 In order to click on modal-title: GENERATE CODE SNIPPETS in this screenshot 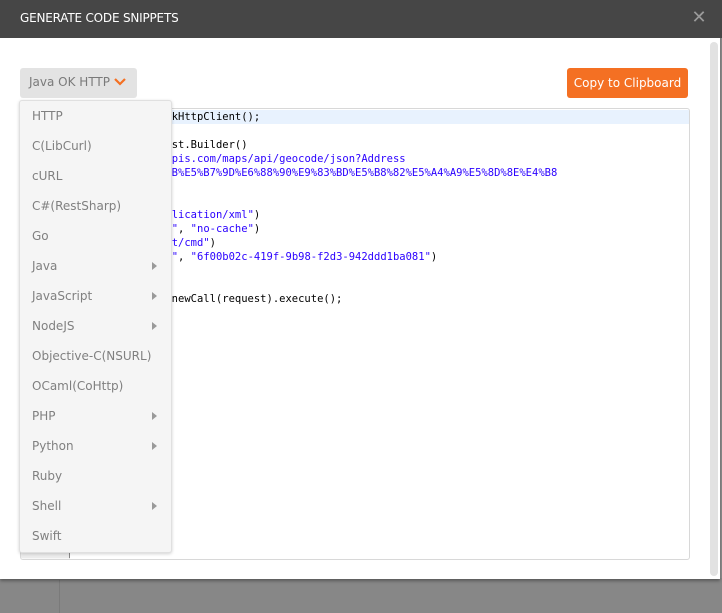, I will do `click(99, 18)`.